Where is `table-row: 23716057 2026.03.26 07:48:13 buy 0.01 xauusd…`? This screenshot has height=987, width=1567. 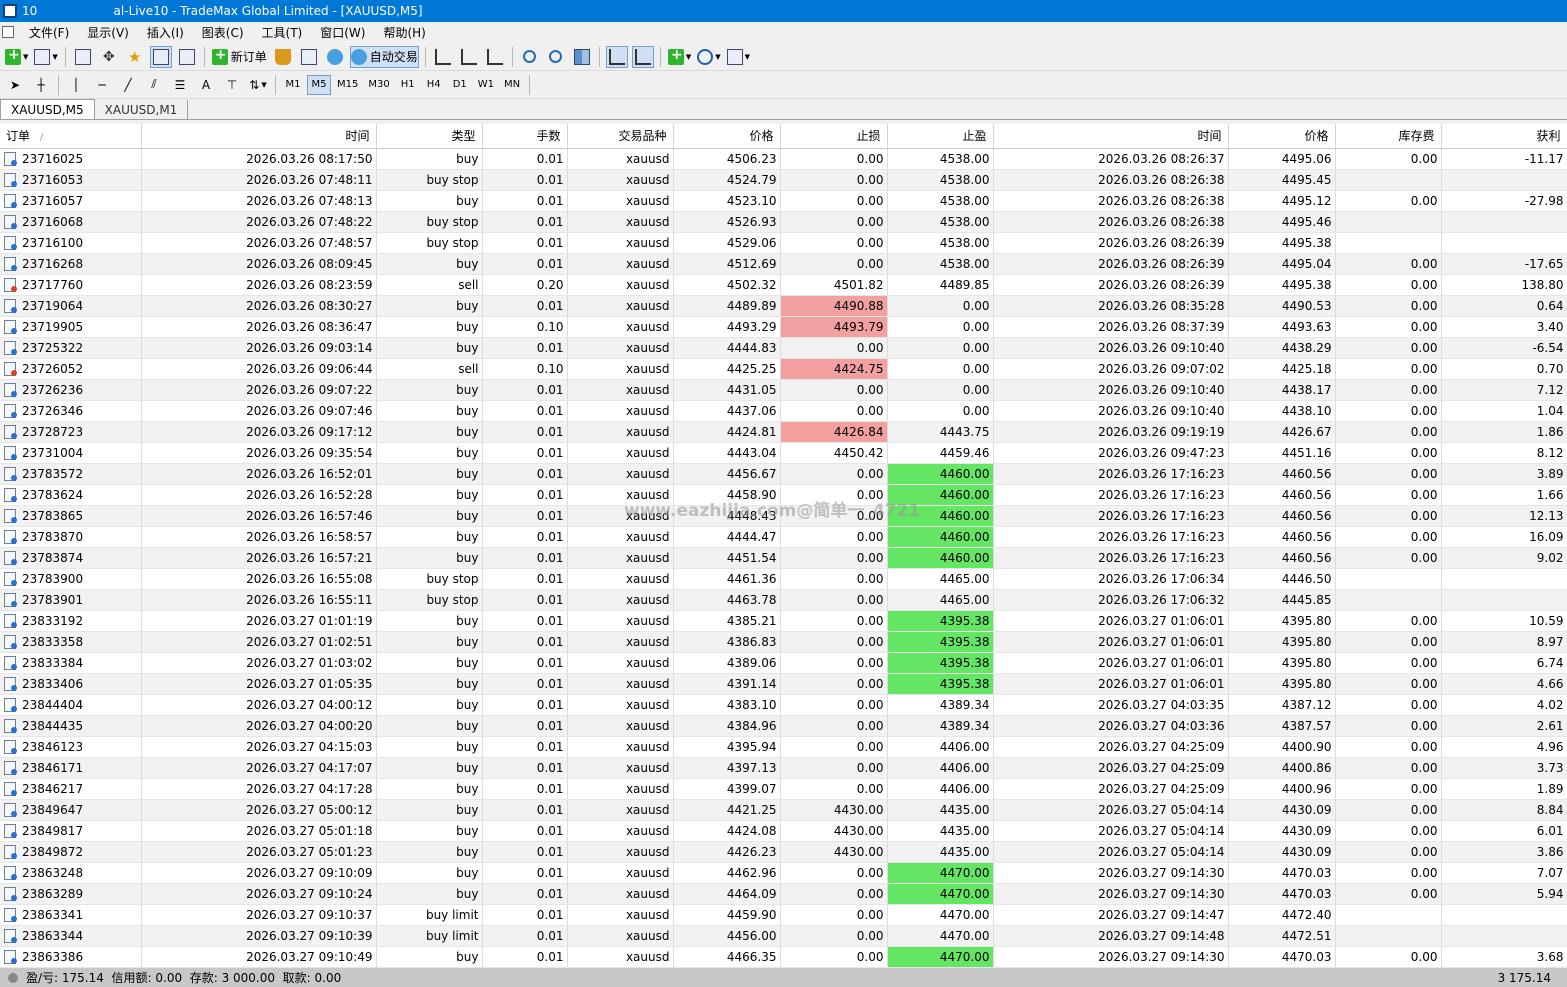 table-row: 23716057 2026.03.26 07:48:13 buy 0.01 xauusd… is located at coordinates (783, 201).